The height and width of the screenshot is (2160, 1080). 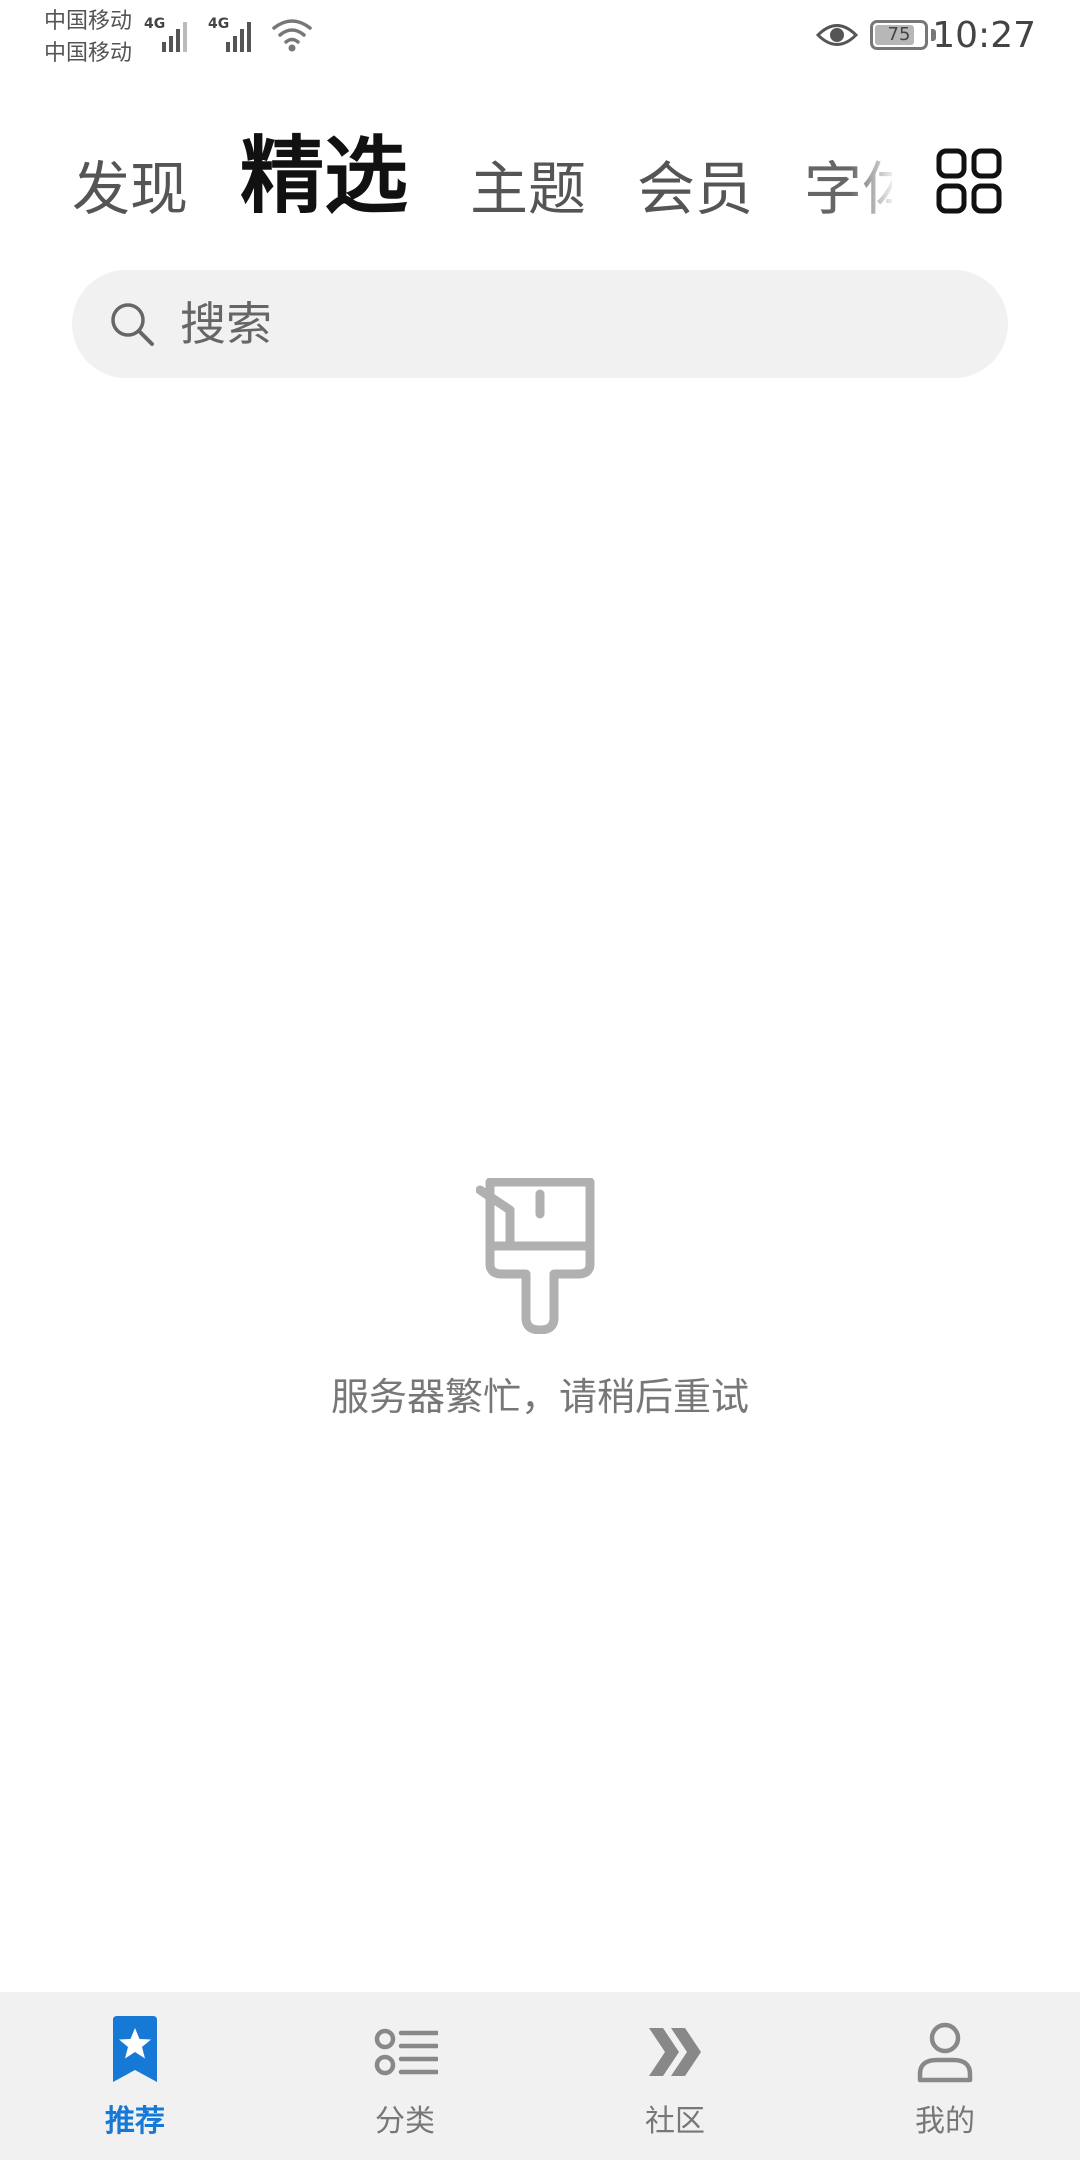 I want to click on nav-item-category: 分类, so click(x=405, y=2076).